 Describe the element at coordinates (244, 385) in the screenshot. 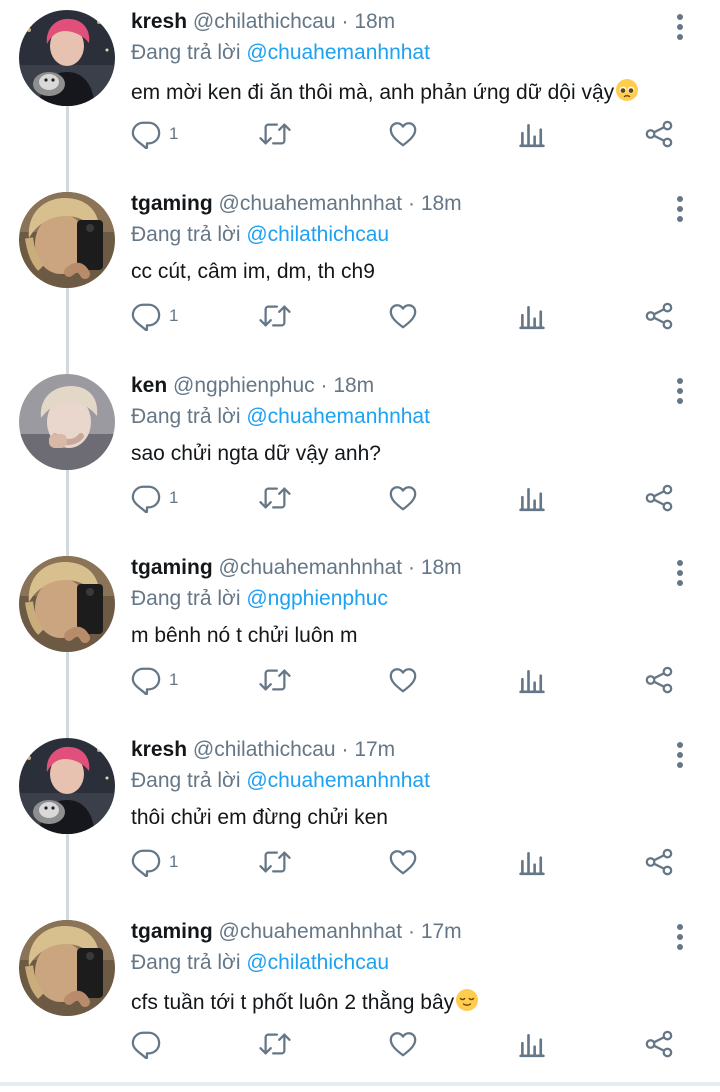

I see `user-handle: @ngphienphuc` at that location.